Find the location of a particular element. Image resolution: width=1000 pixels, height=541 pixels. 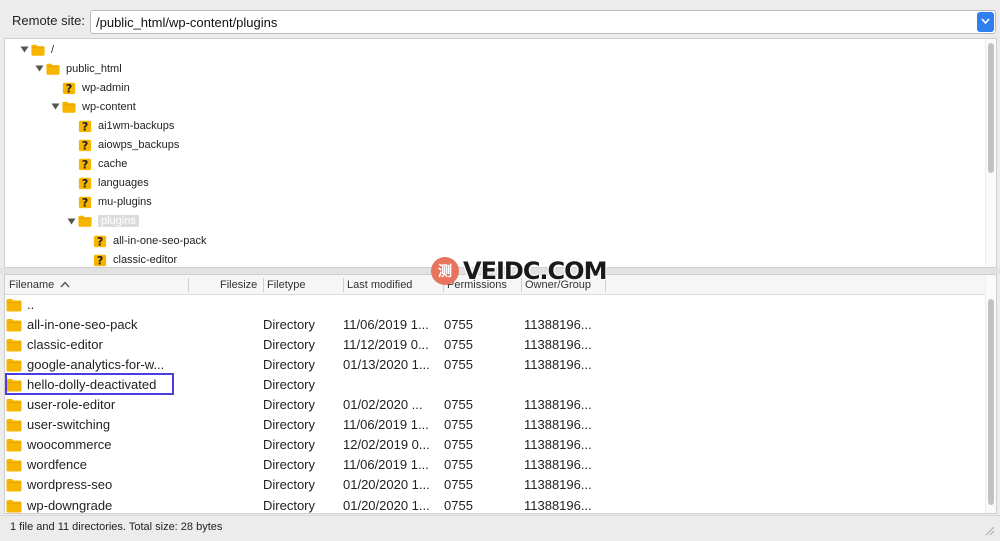

tree-node: public_html is located at coordinates (77, 68).